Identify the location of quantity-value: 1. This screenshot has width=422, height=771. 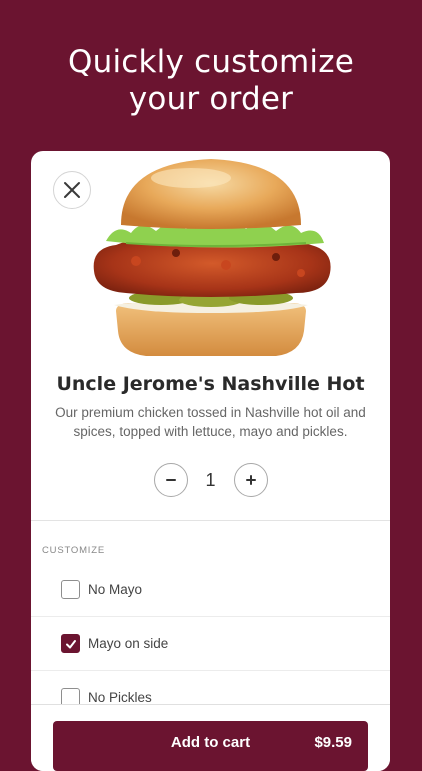
(210, 479).